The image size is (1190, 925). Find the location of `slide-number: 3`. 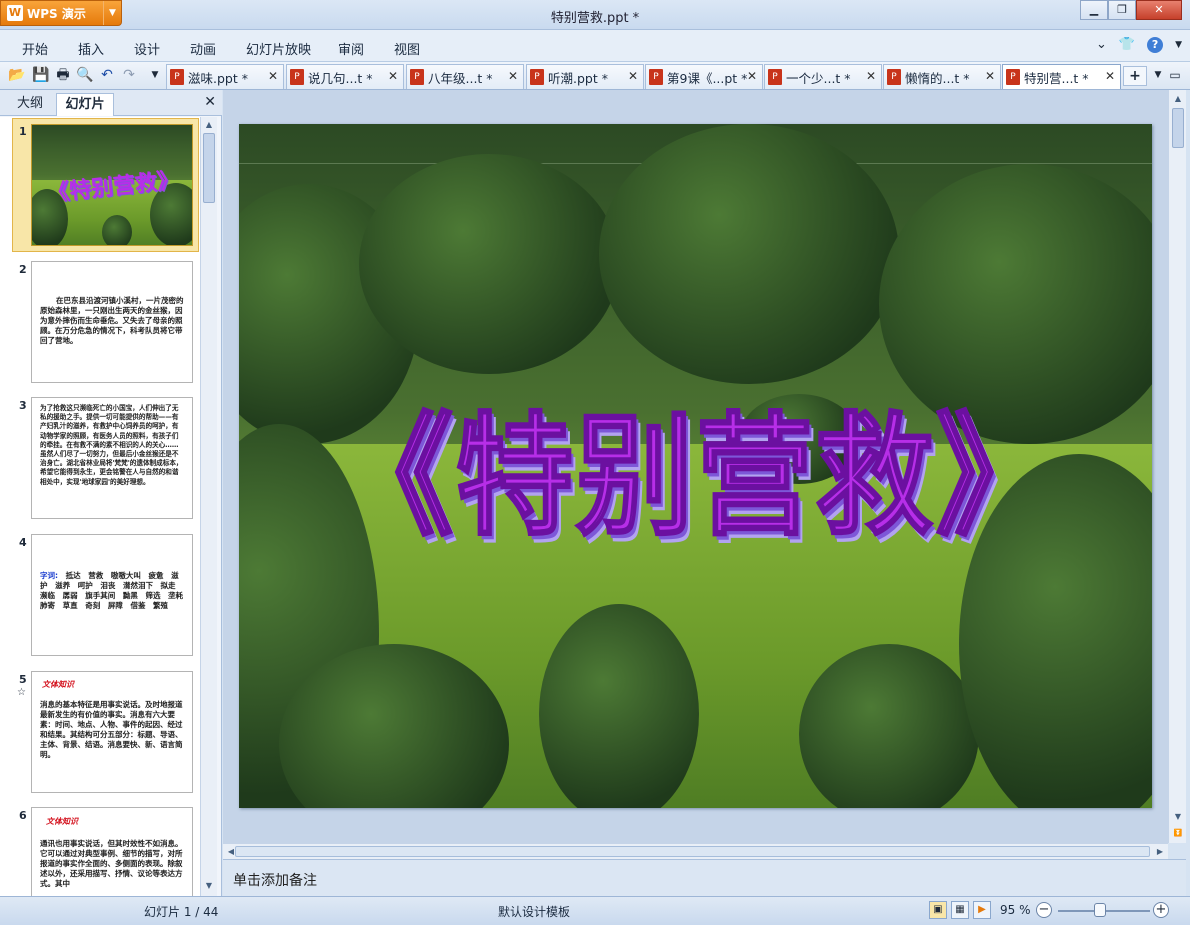

slide-number: 3 is located at coordinates (23, 405).